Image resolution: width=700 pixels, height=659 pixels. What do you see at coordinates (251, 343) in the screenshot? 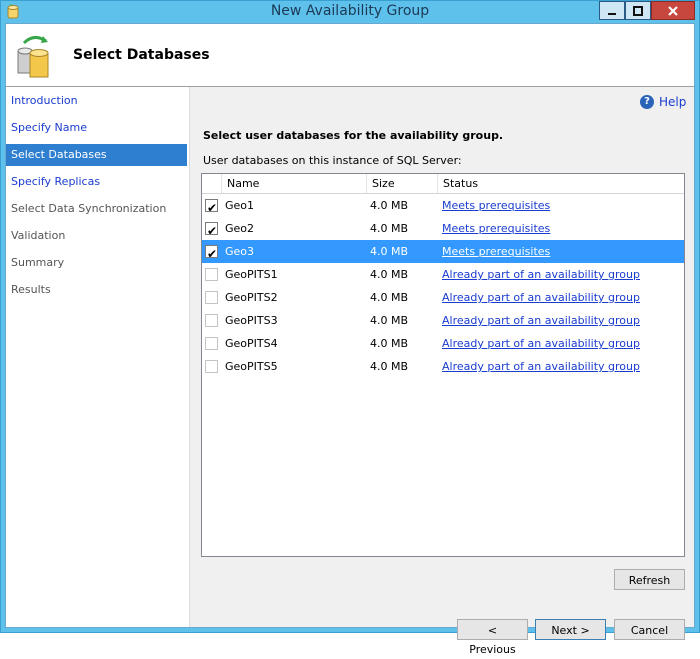
I see `database-name: GeoPITS4` at bounding box center [251, 343].